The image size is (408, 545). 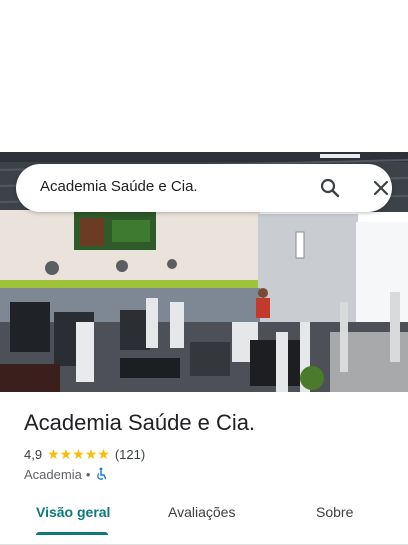 What do you see at coordinates (72, 533) in the screenshot?
I see `active-tab-indicator` at bounding box center [72, 533].